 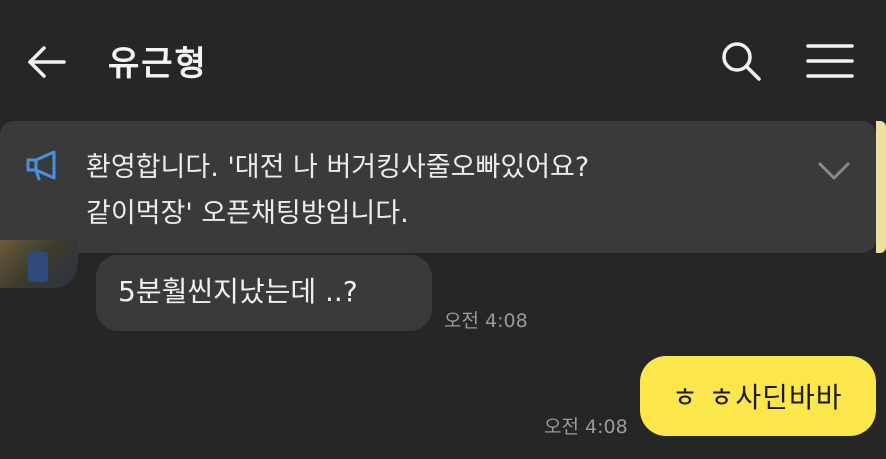 I want to click on search-button, so click(x=741, y=61).